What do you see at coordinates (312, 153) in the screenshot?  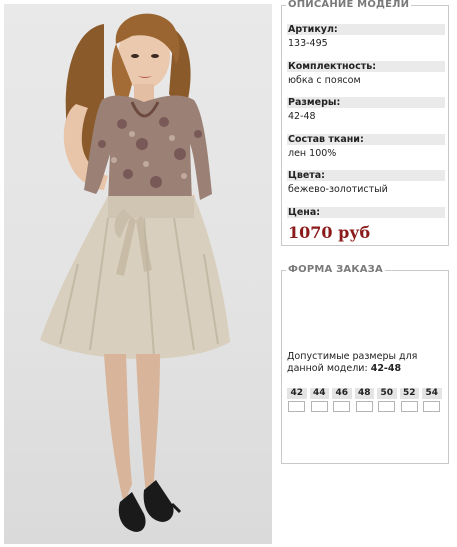 I see `fabric-value: лен 100%` at bounding box center [312, 153].